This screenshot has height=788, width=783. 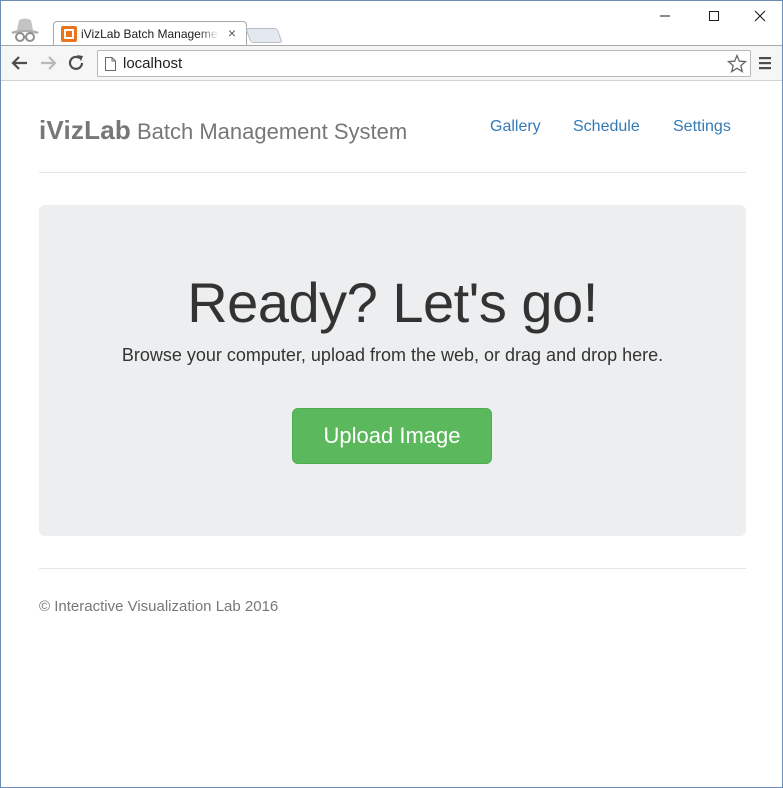 What do you see at coordinates (48, 63) in the screenshot?
I see `forward-arrow-icon` at bounding box center [48, 63].